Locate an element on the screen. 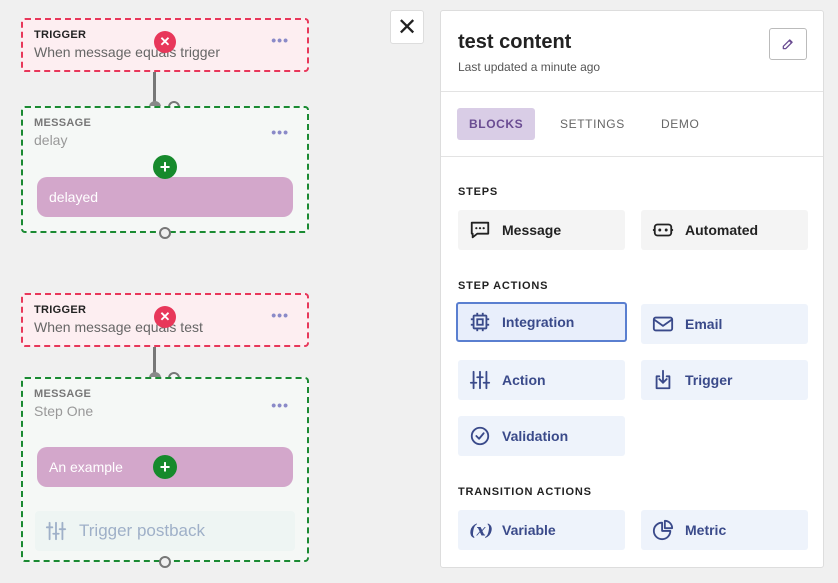 The width and height of the screenshot is (838, 583). block-validation: Validation is located at coordinates (541, 436).